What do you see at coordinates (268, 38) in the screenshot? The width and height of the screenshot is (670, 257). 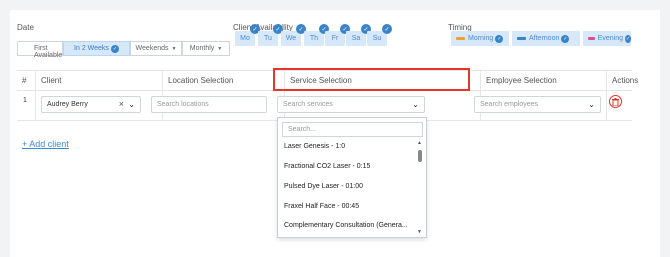 I see `day-label: Tu` at bounding box center [268, 38].